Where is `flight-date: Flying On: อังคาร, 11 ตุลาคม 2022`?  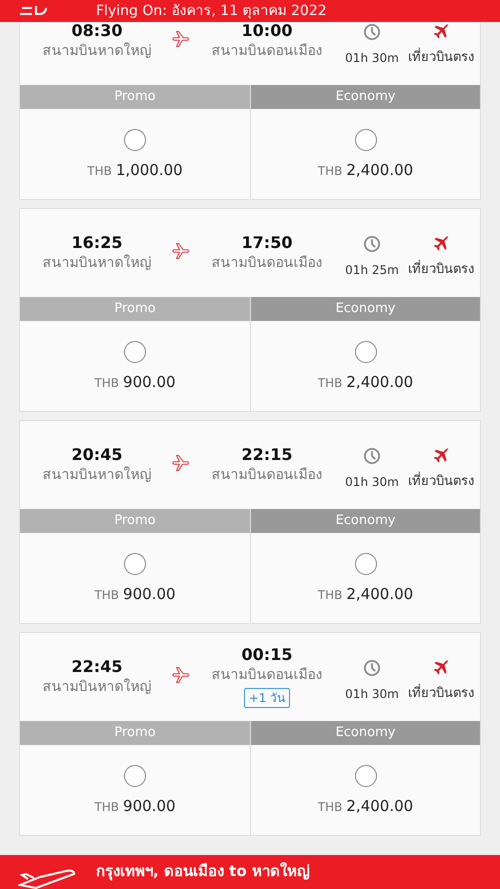 flight-date: Flying On: อังคาร, 11 ตุลาคม 2022 is located at coordinates (211, 11).